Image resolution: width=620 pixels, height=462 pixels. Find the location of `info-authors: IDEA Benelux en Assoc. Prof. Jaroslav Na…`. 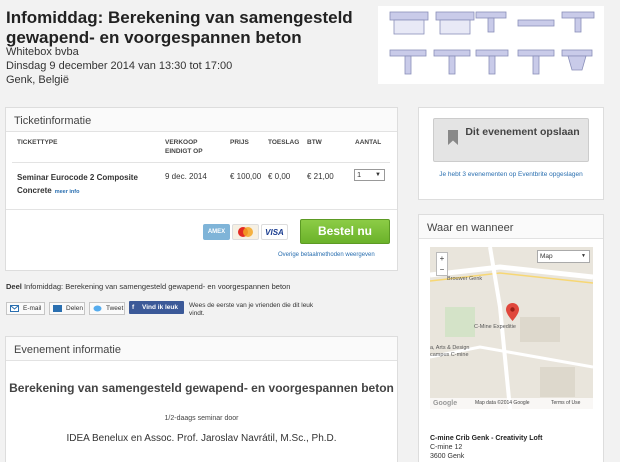

info-authors: IDEA Benelux en Assoc. Prof. Jaroslav Na… is located at coordinates (201, 438).